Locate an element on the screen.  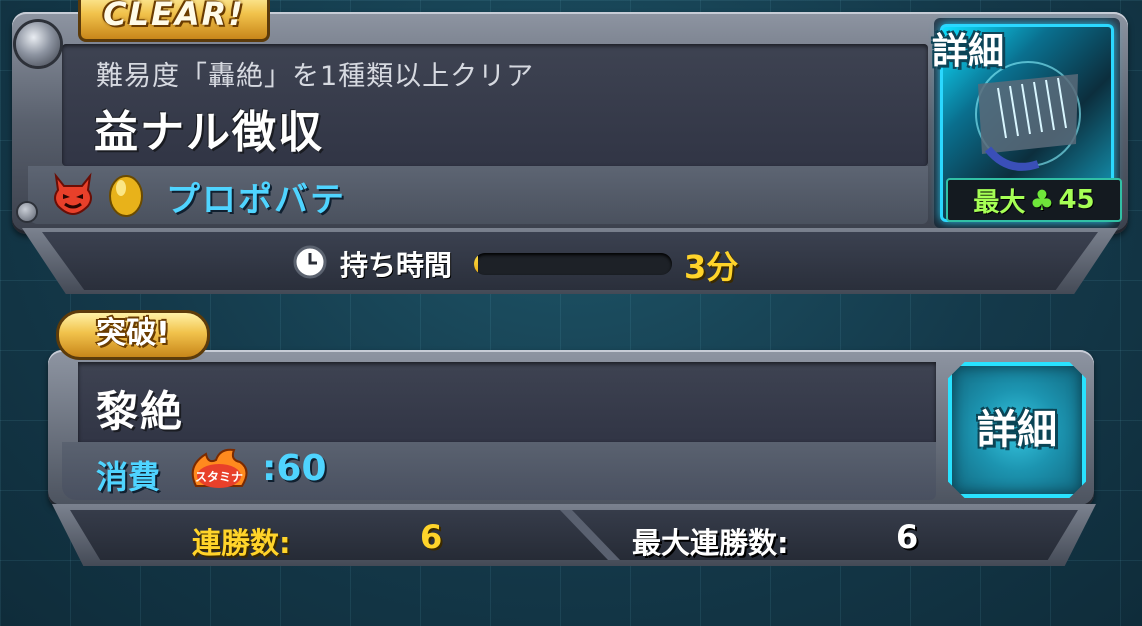
max-luck-value: 45 is located at coordinates (1076, 200).